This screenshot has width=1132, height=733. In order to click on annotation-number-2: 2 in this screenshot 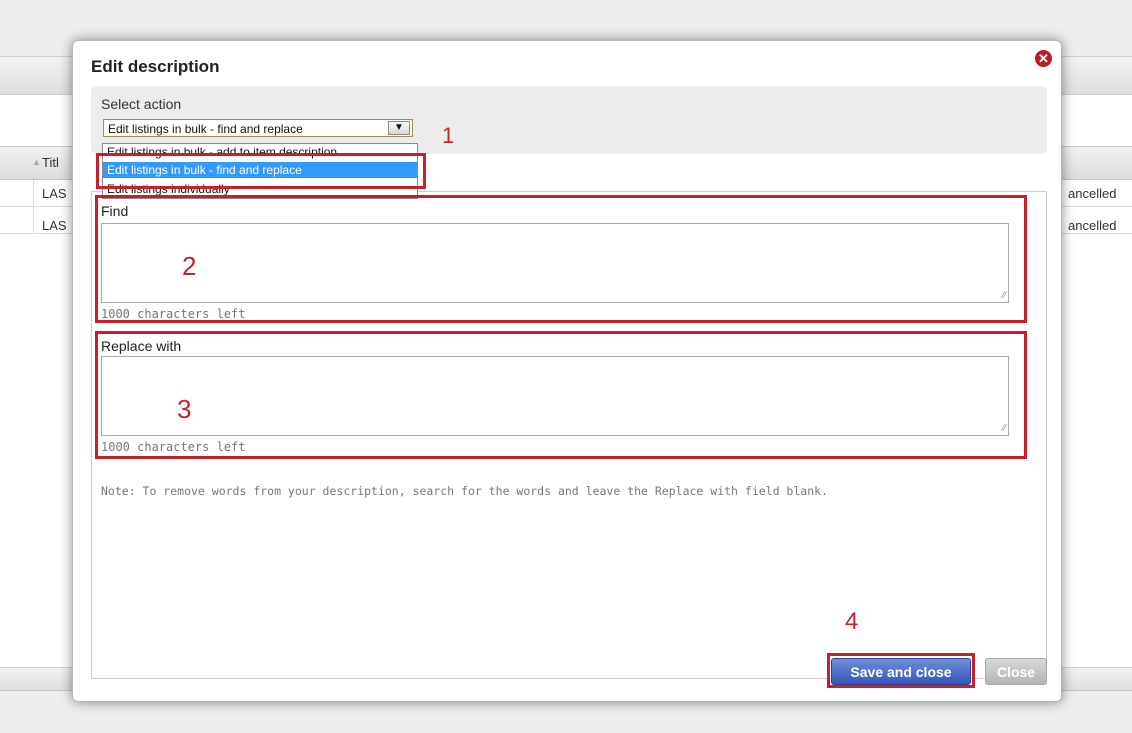, I will do `click(189, 266)`.